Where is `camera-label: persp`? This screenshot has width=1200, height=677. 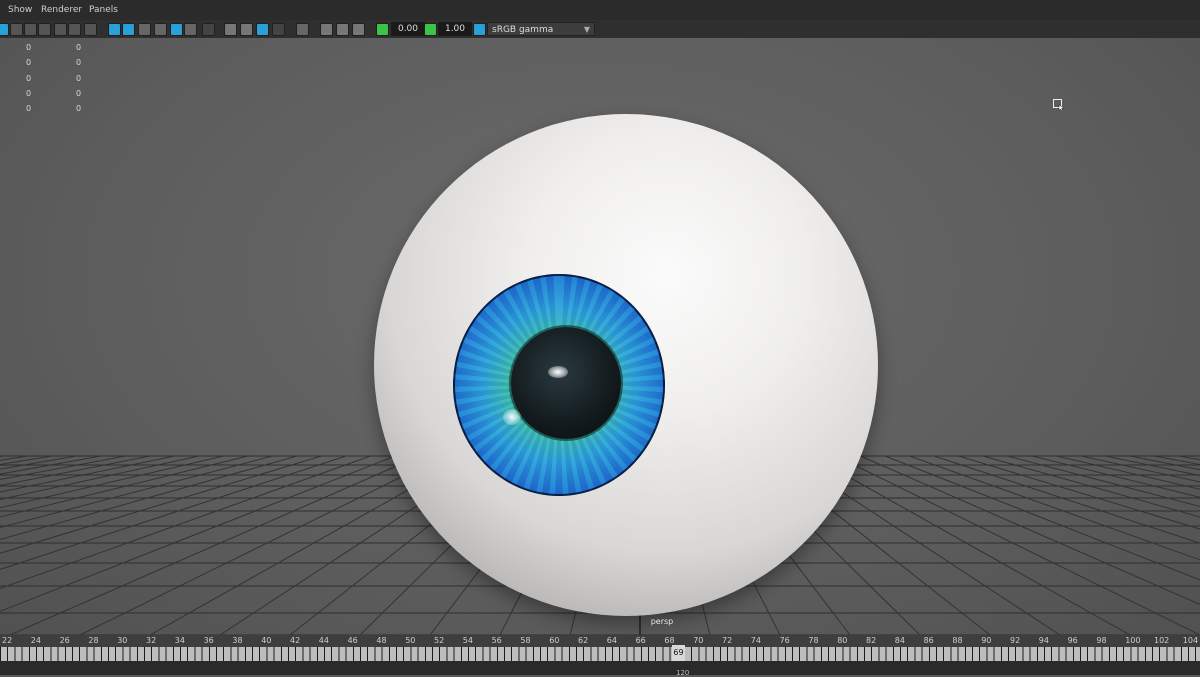 camera-label: persp is located at coordinates (662, 621).